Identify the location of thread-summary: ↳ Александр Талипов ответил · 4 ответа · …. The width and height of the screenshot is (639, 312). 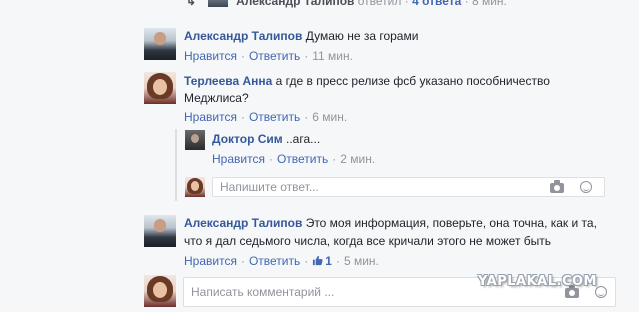
(346, 4).